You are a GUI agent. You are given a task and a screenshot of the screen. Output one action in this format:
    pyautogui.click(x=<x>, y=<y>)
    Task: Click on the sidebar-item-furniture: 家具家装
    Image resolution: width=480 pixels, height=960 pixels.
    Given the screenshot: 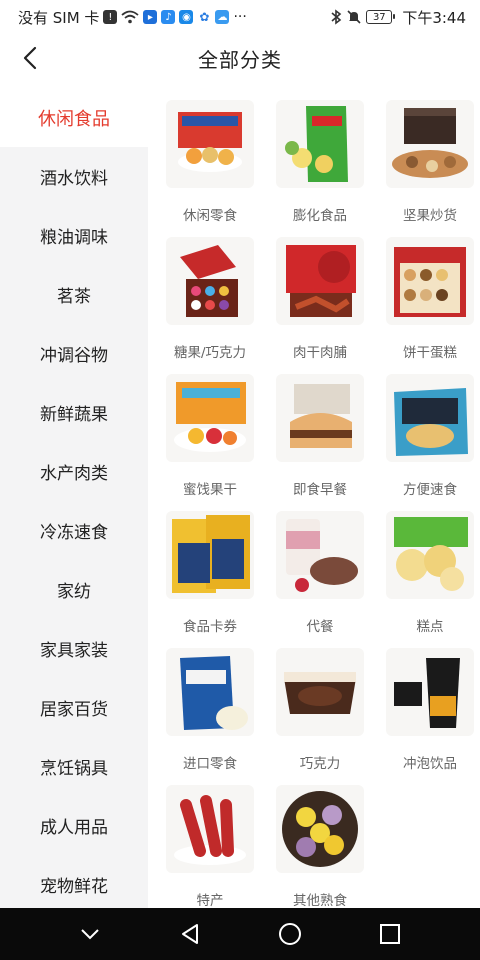 What is the action you would take?
    pyautogui.click(x=74, y=648)
    